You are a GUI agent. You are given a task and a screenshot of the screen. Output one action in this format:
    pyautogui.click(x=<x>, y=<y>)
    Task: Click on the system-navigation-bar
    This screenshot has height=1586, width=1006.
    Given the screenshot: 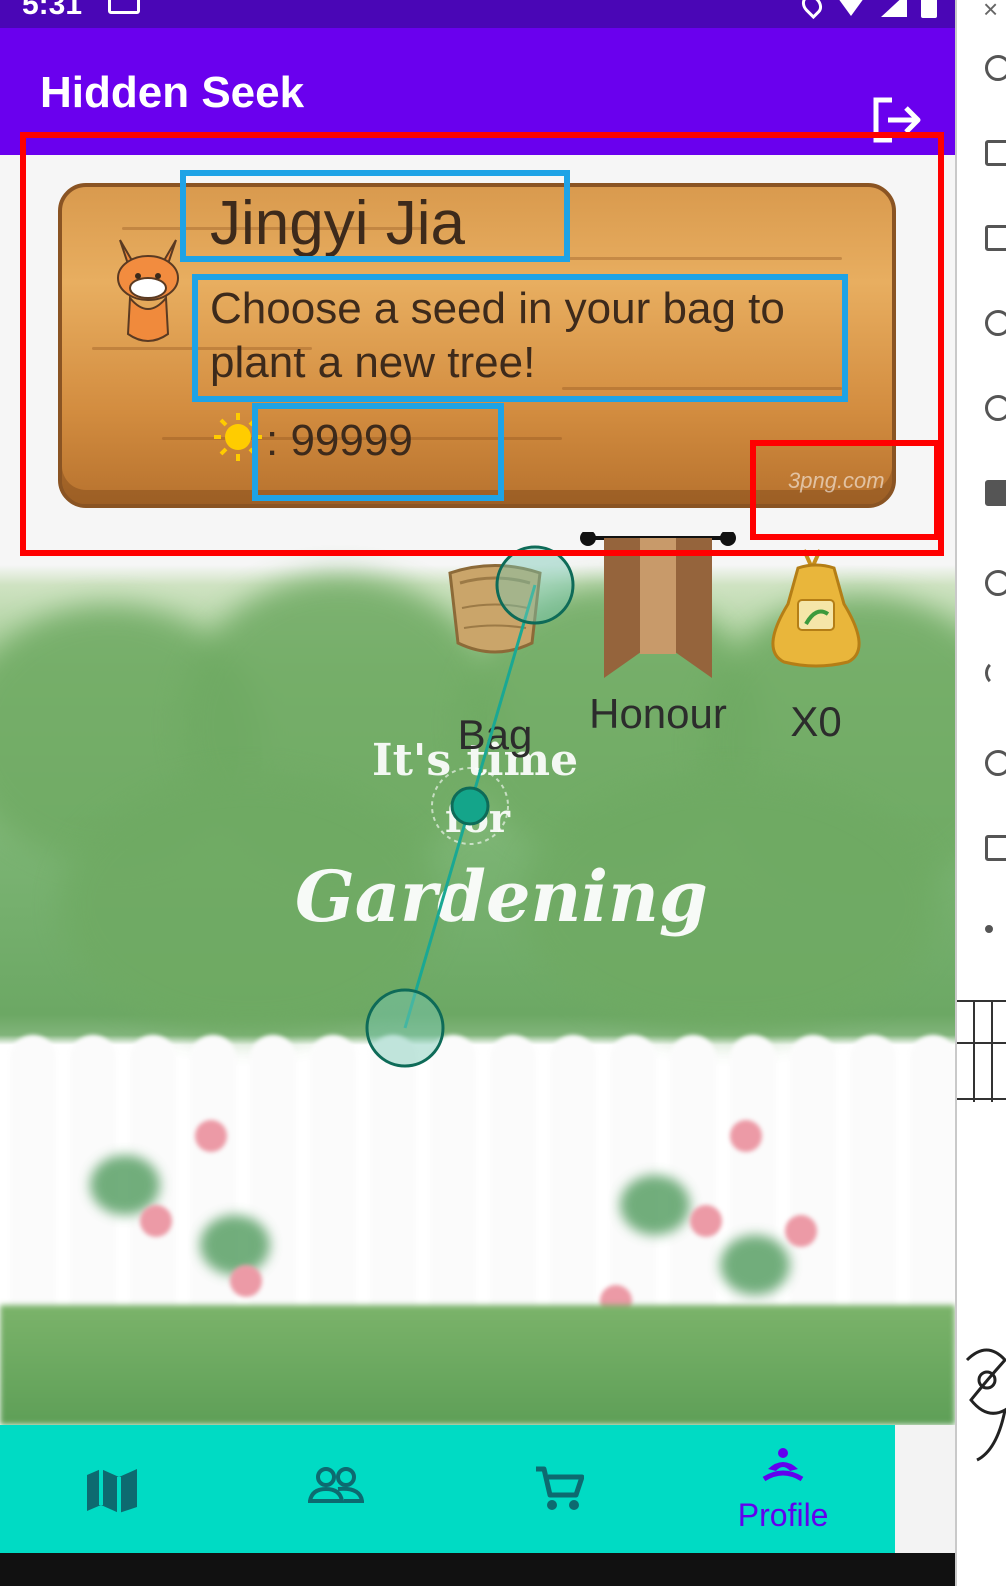 What is the action you would take?
    pyautogui.click(x=477, y=1569)
    